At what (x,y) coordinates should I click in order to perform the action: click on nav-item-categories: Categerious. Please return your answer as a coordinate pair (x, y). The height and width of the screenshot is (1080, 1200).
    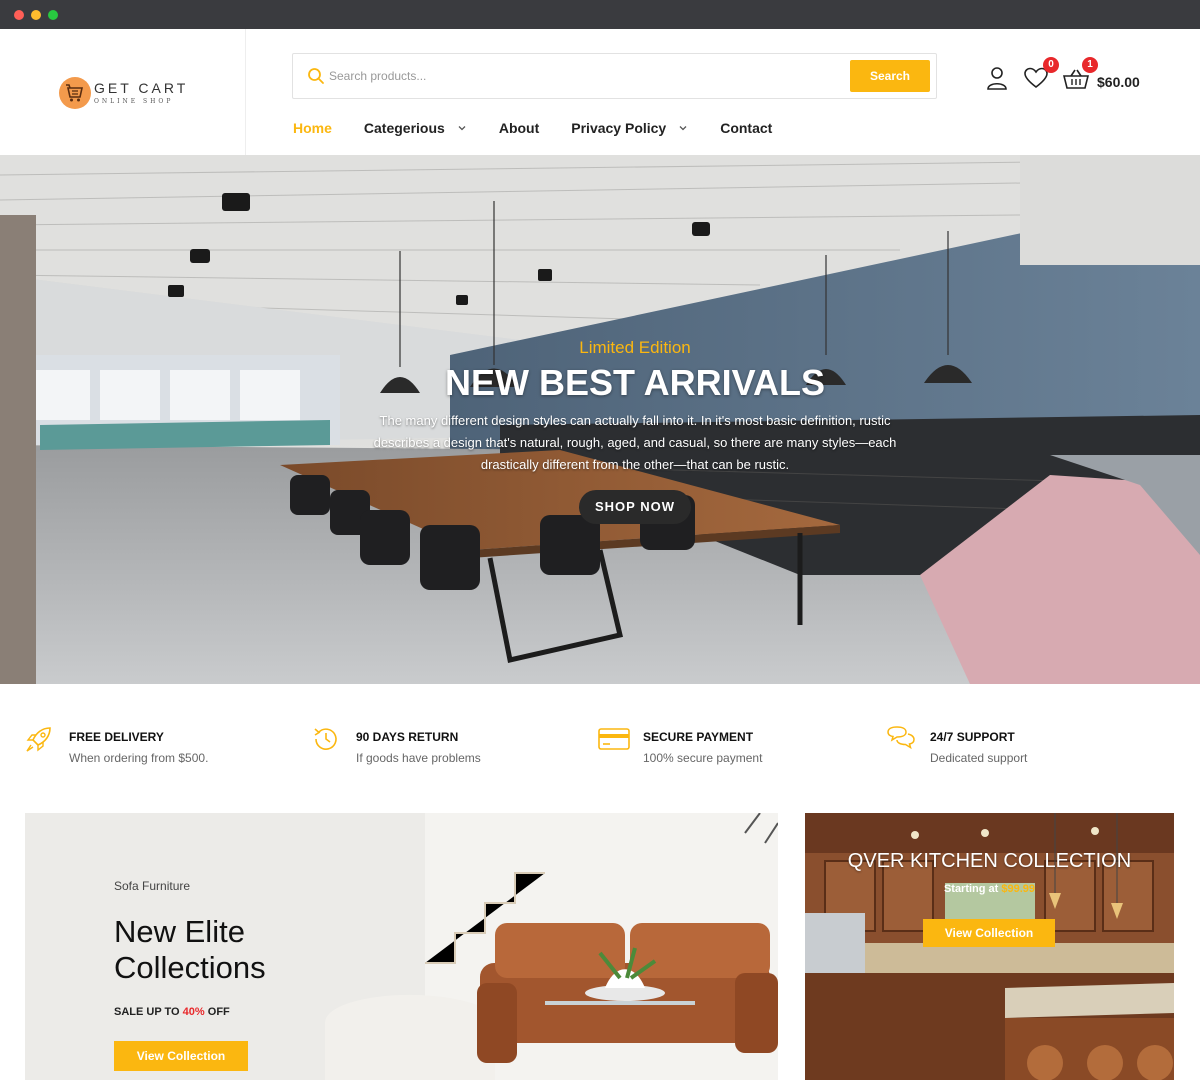
    Looking at the image, I should click on (415, 128).